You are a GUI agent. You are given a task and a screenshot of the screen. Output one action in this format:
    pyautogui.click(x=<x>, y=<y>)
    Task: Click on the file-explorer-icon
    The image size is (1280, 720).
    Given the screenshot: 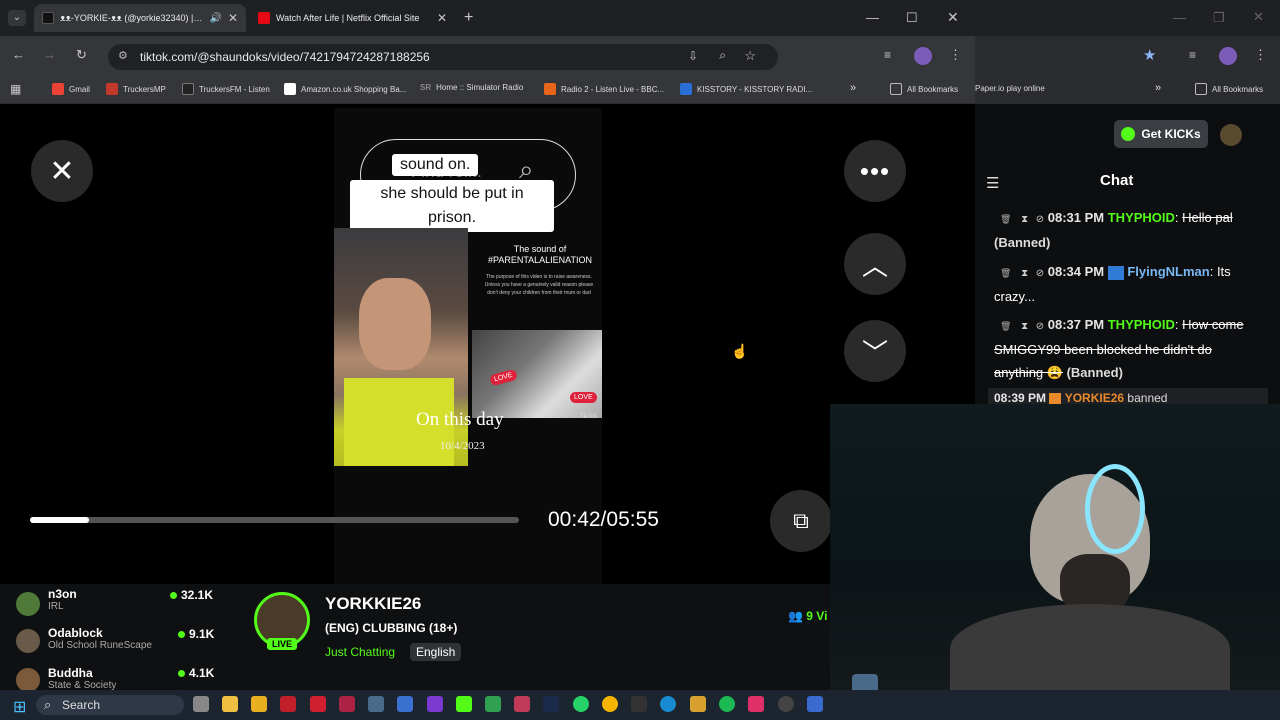 What is the action you would take?
    pyautogui.click(x=230, y=704)
    